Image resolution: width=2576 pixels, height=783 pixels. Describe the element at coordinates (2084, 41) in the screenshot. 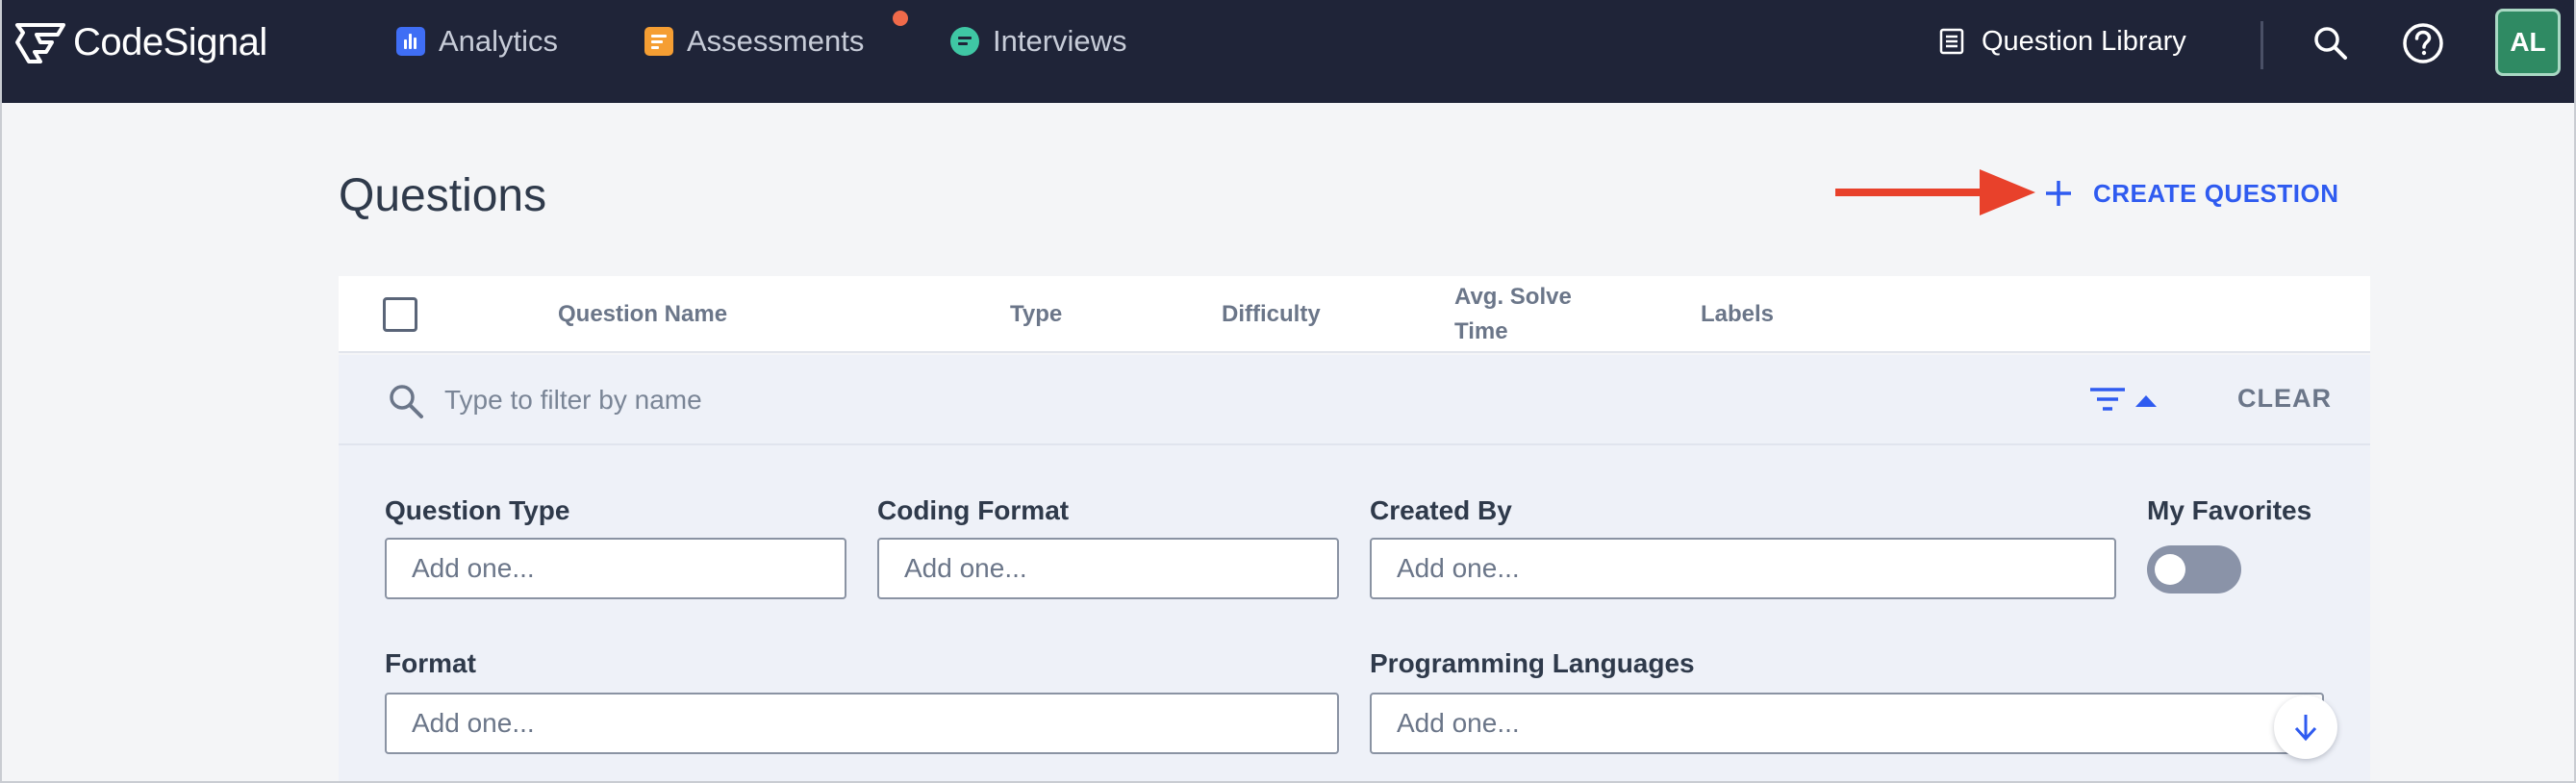

I see `question-library-label: Question Library` at that location.